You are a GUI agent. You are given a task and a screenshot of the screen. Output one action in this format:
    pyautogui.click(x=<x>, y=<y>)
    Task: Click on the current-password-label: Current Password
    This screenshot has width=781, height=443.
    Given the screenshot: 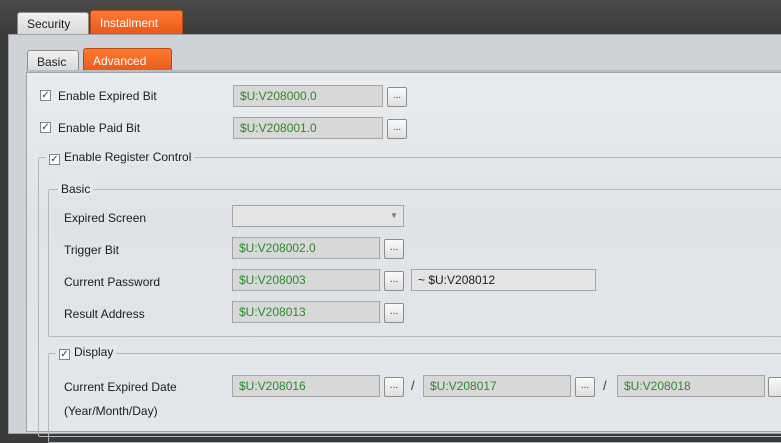 What is the action you would take?
    pyautogui.click(x=112, y=282)
    